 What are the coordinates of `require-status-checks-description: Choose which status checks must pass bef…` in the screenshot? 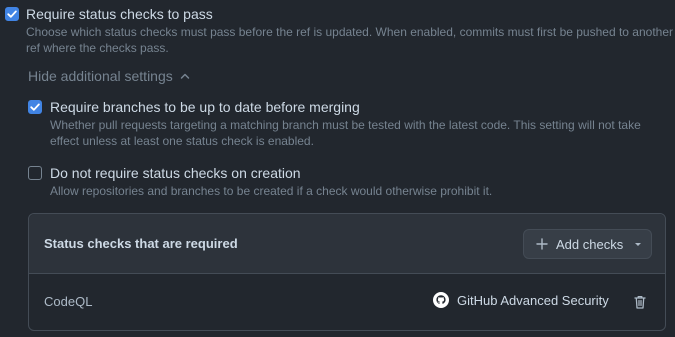 It's located at (350, 40).